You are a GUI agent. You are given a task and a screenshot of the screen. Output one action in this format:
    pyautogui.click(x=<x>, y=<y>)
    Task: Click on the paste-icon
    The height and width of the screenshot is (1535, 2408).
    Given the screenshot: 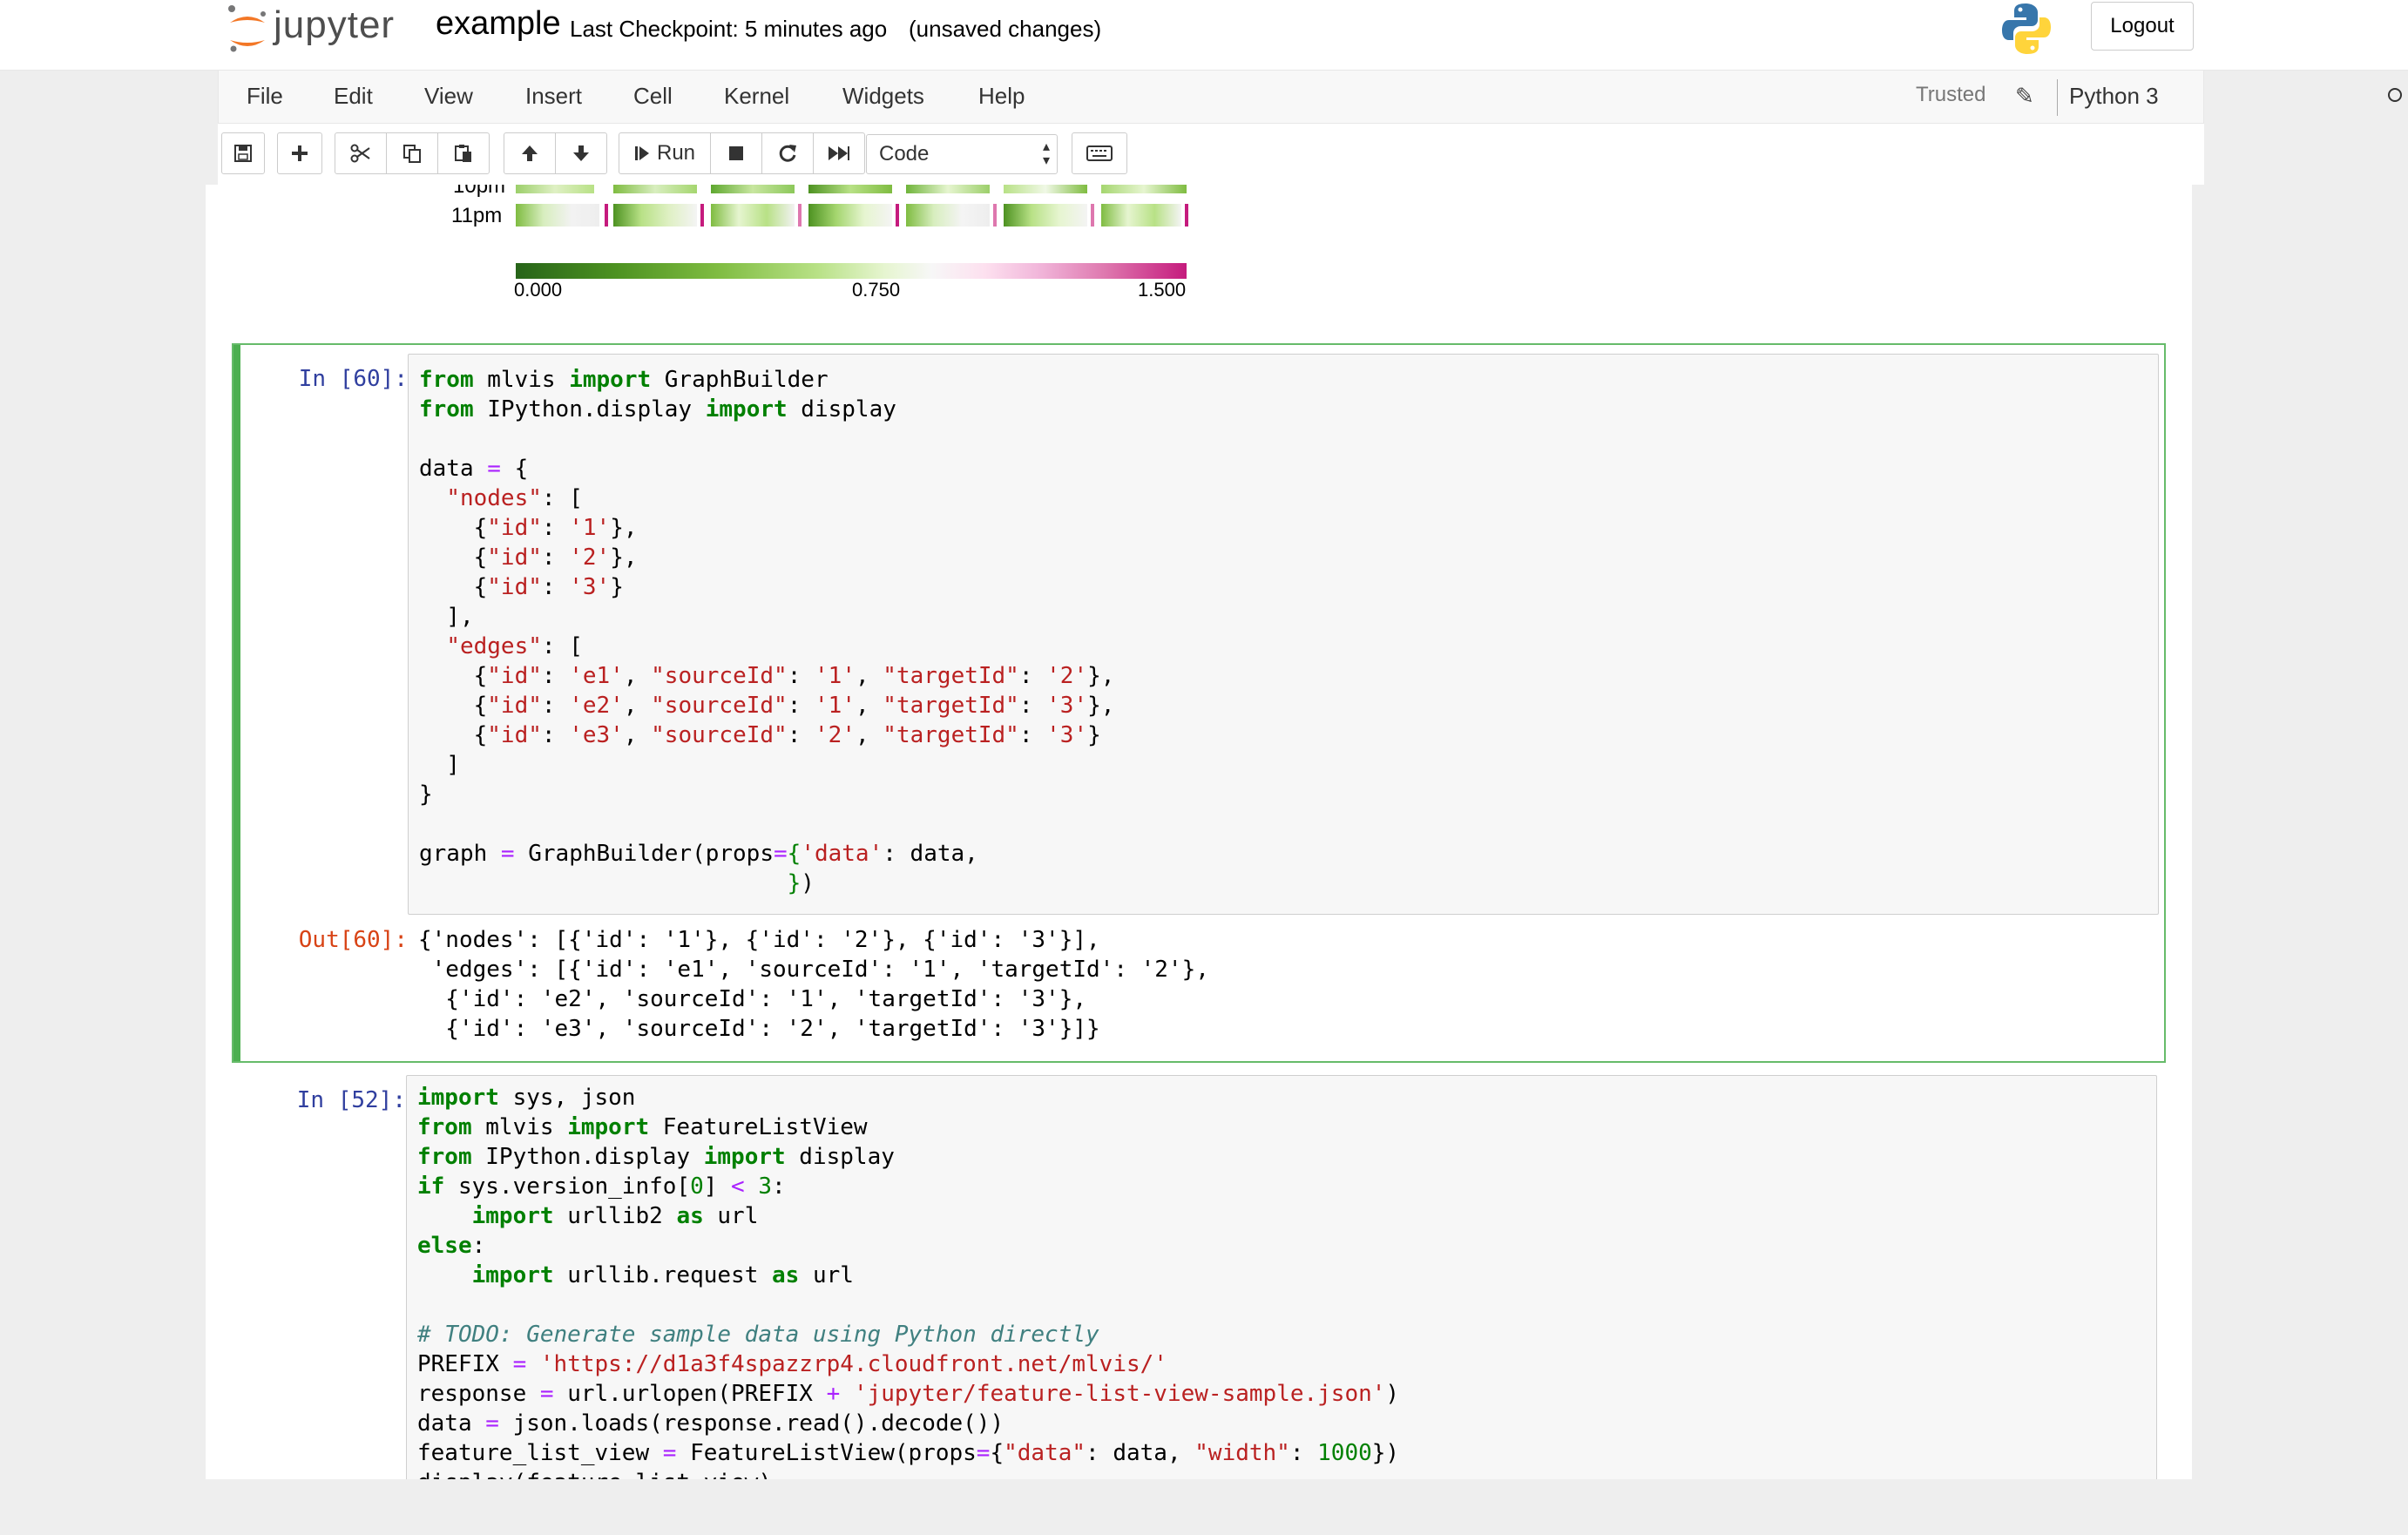 What is the action you would take?
    pyautogui.click(x=463, y=153)
    